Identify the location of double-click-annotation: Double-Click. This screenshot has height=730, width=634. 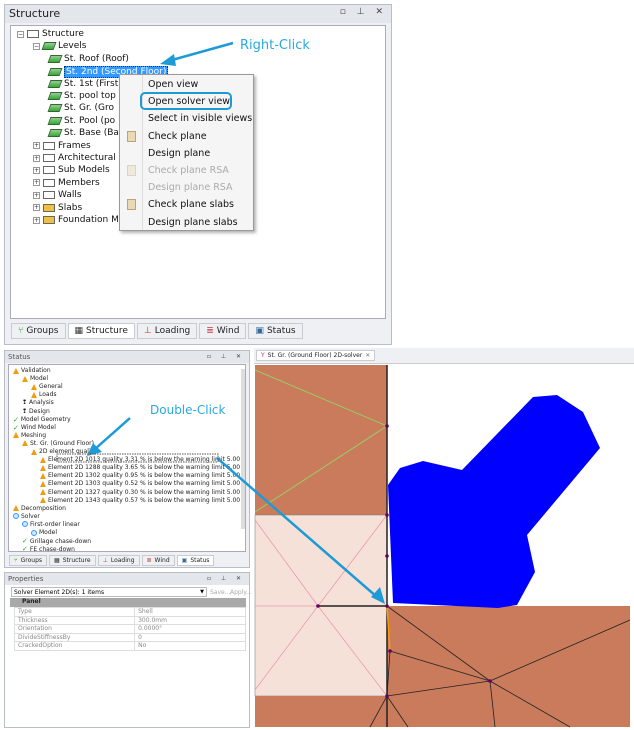
(188, 410).